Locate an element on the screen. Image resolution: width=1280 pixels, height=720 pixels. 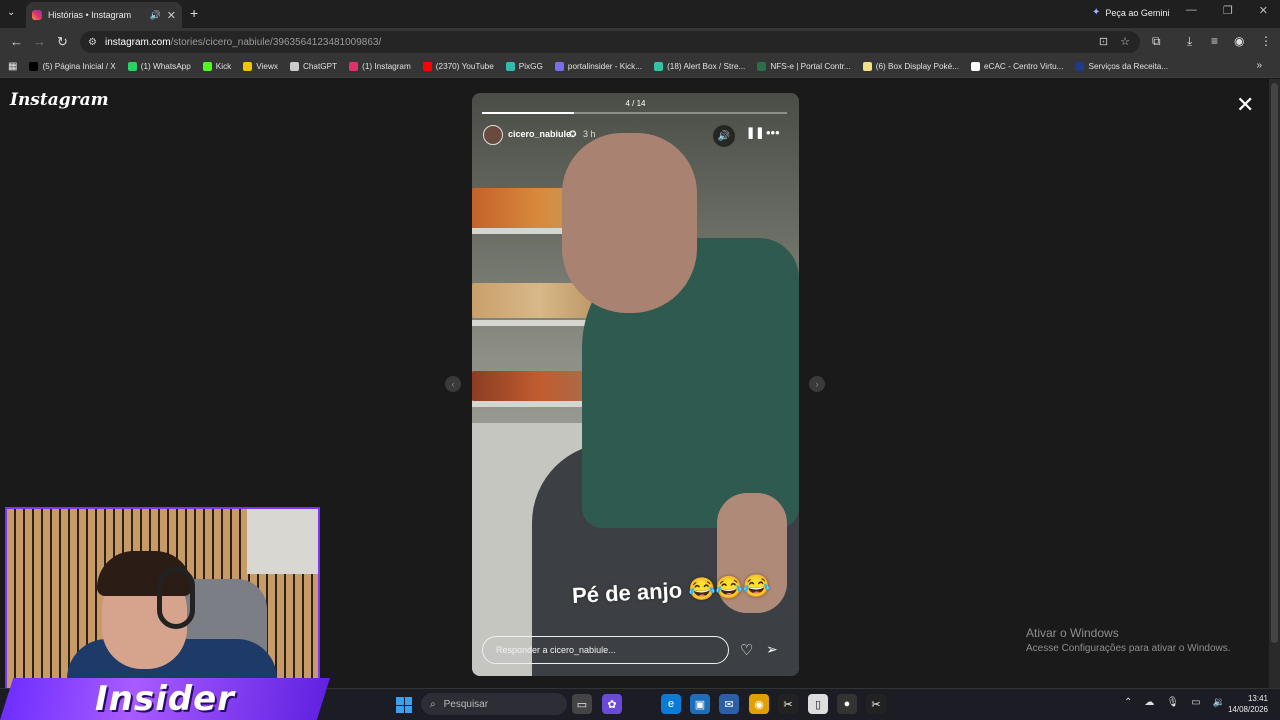
extensions-icon: ⧉ is located at coordinates (1156, 41).